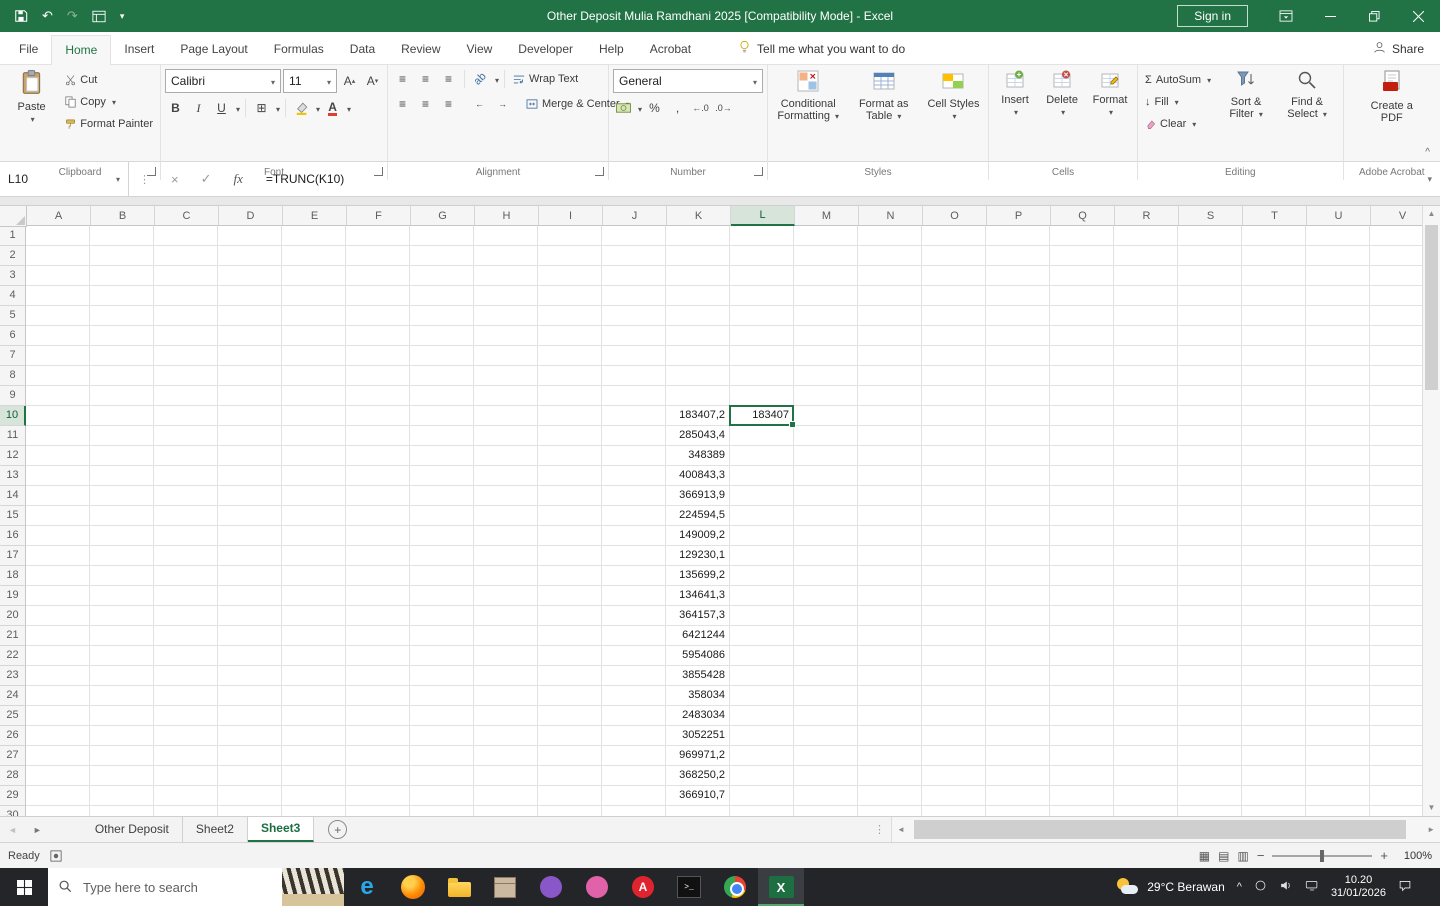 The image size is (1440, 906). What do you see at coordinates (175, 108) in the screenshot?
I see `bold-button: B` at bounding box center [175, 108].